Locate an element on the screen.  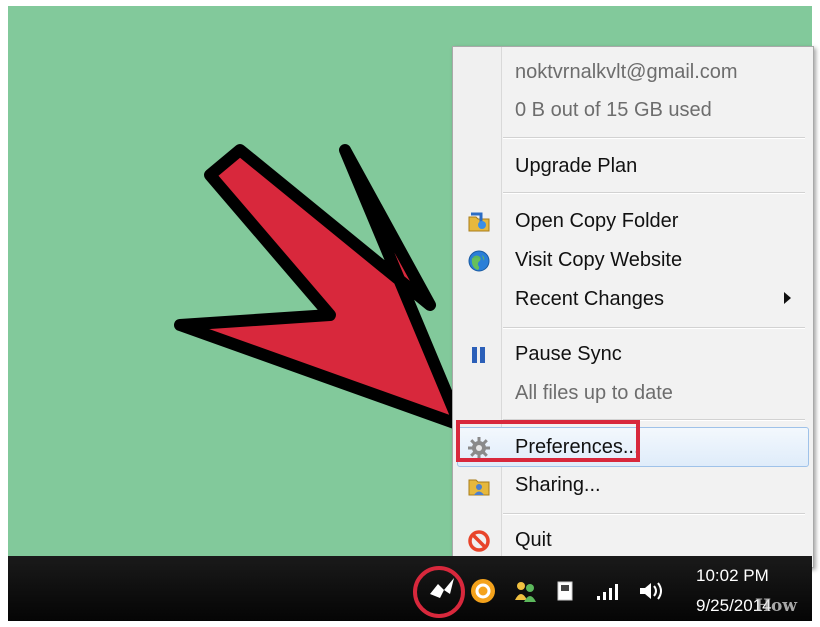
network-signal-icon is located at coordinates (610, 591).